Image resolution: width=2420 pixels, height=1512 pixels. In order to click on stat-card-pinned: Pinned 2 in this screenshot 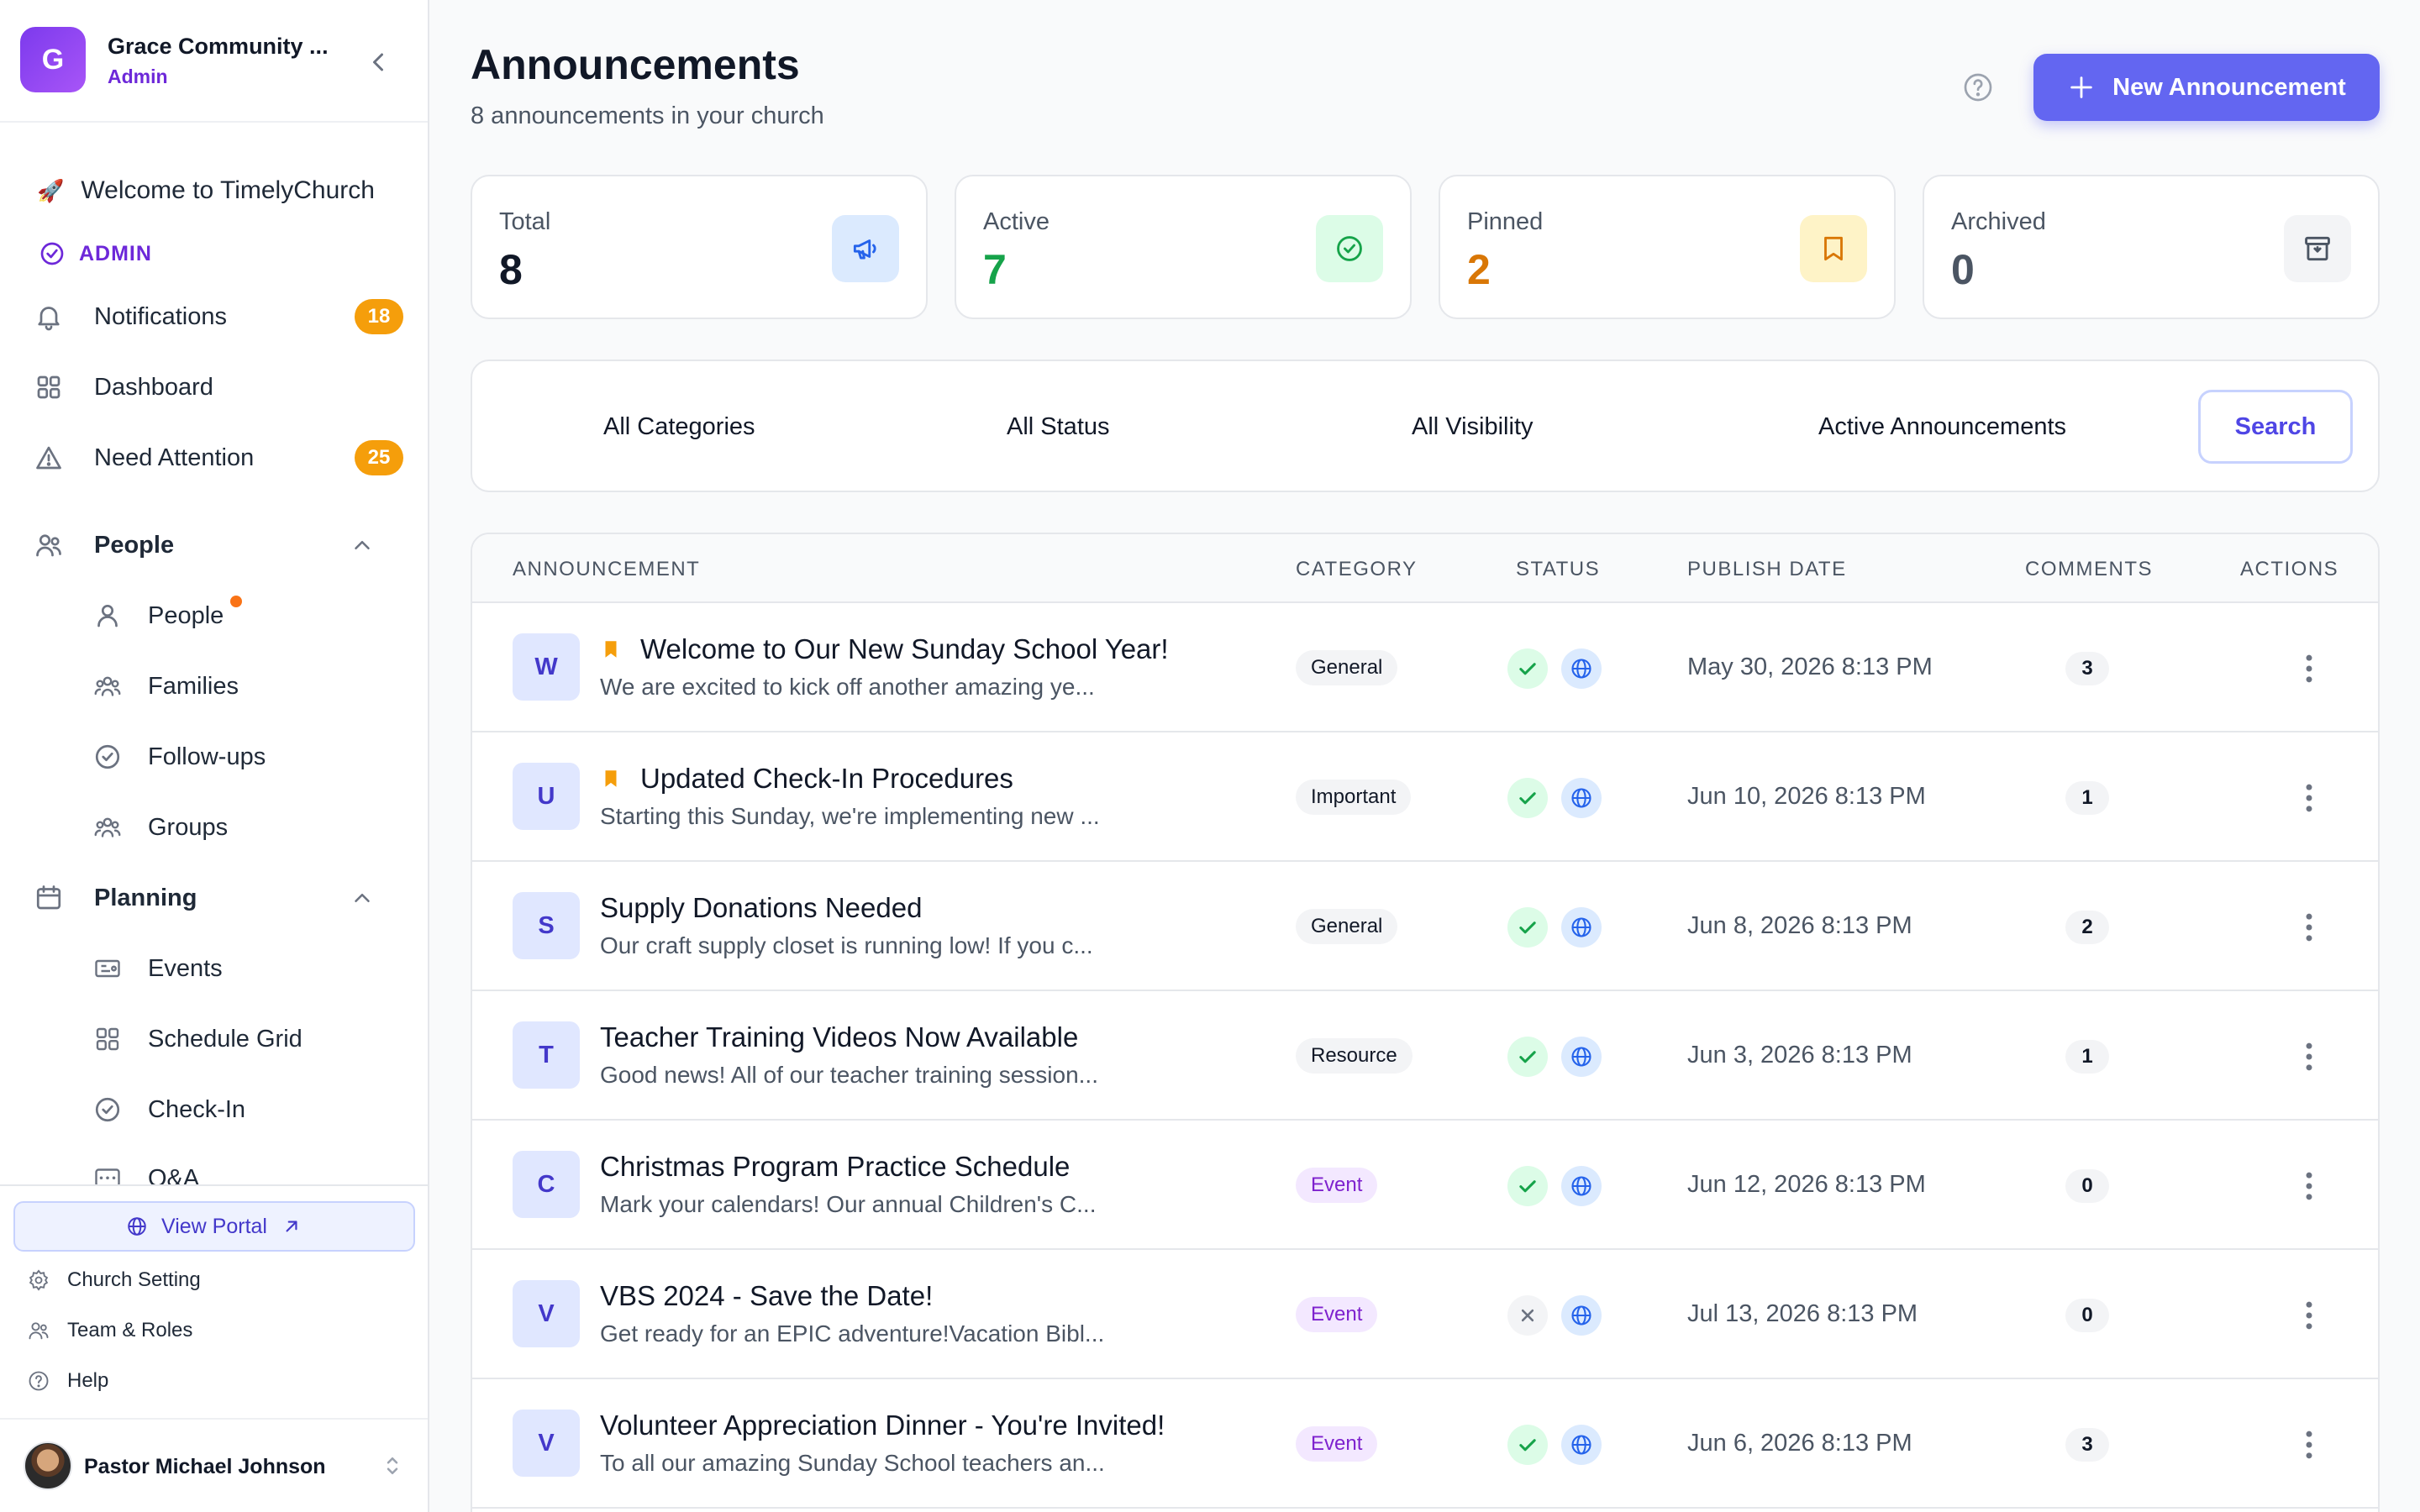, I will do `click(1667, 247)`.